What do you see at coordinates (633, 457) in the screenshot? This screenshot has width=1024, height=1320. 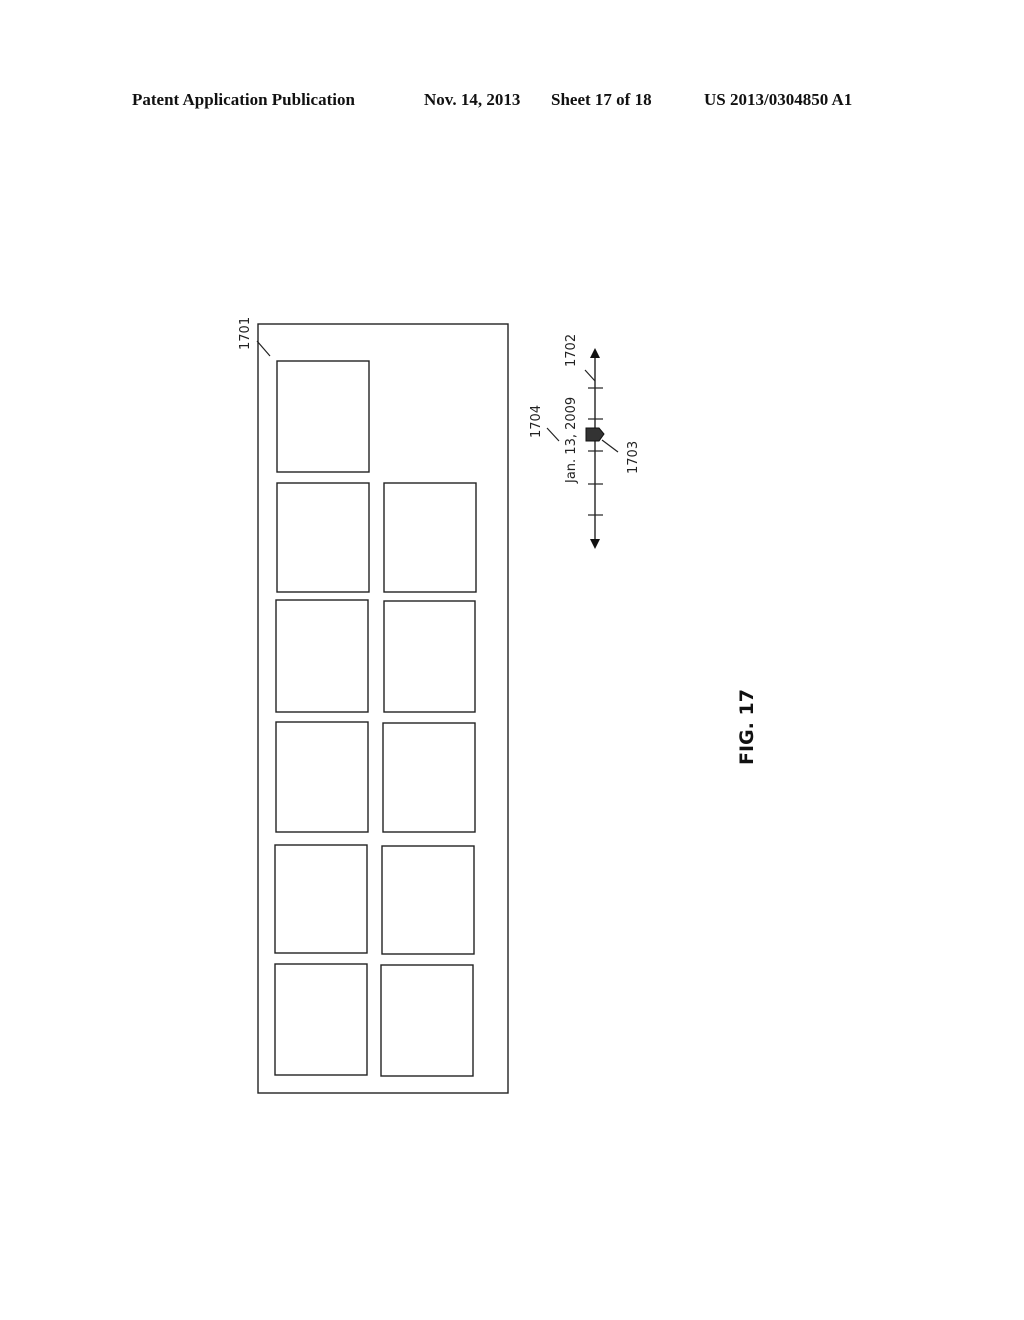 I see `ref-label-1703: 1703` at bounding box center [633, 457].